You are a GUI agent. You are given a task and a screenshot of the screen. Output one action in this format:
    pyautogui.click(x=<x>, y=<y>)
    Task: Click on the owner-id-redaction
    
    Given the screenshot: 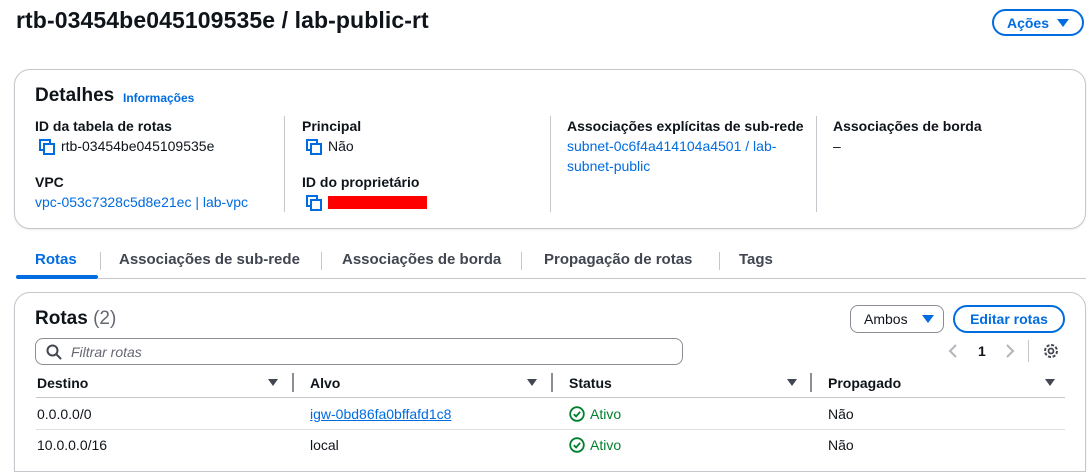 What is the action you would take?
    pyautogui.click(x=377, y=202)
    